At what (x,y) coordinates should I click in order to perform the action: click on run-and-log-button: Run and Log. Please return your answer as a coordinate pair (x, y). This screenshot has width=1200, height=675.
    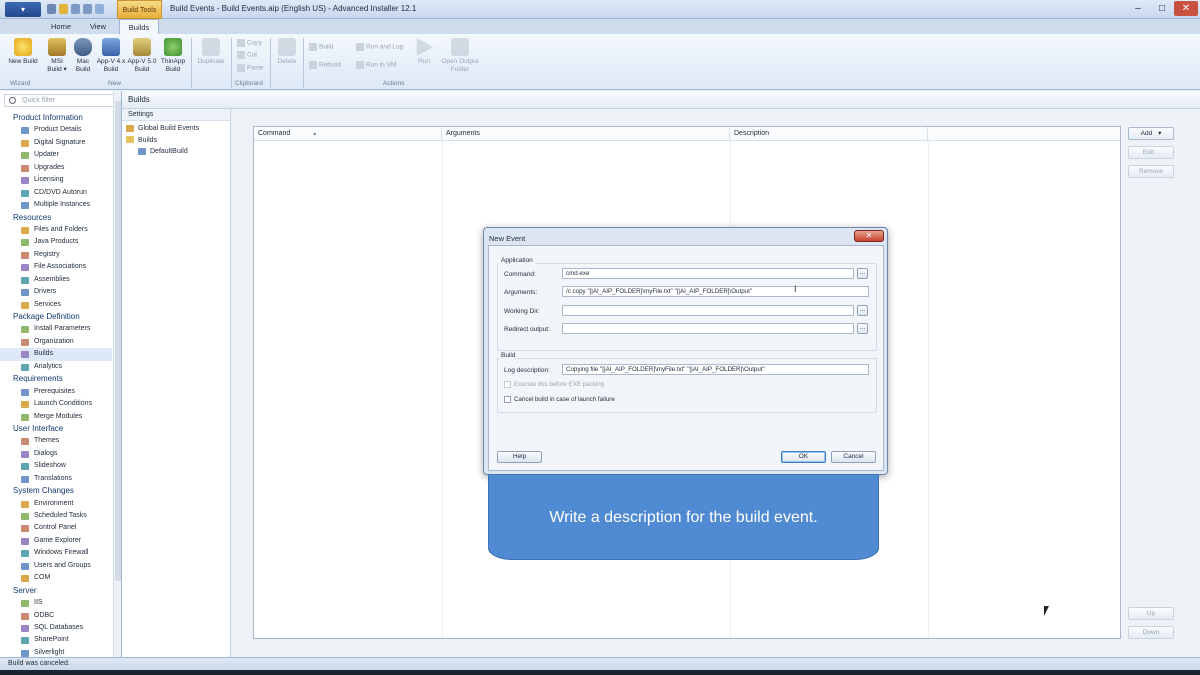
    Looking at the image, I should click on (379, 47).